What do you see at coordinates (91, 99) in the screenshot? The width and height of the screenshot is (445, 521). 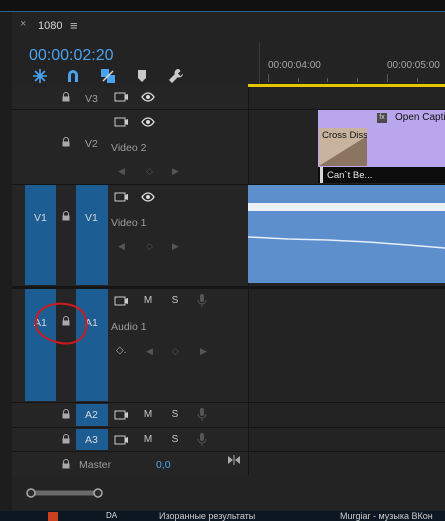 I see `track-label-v3: V3` at bounding box center [91, 99].